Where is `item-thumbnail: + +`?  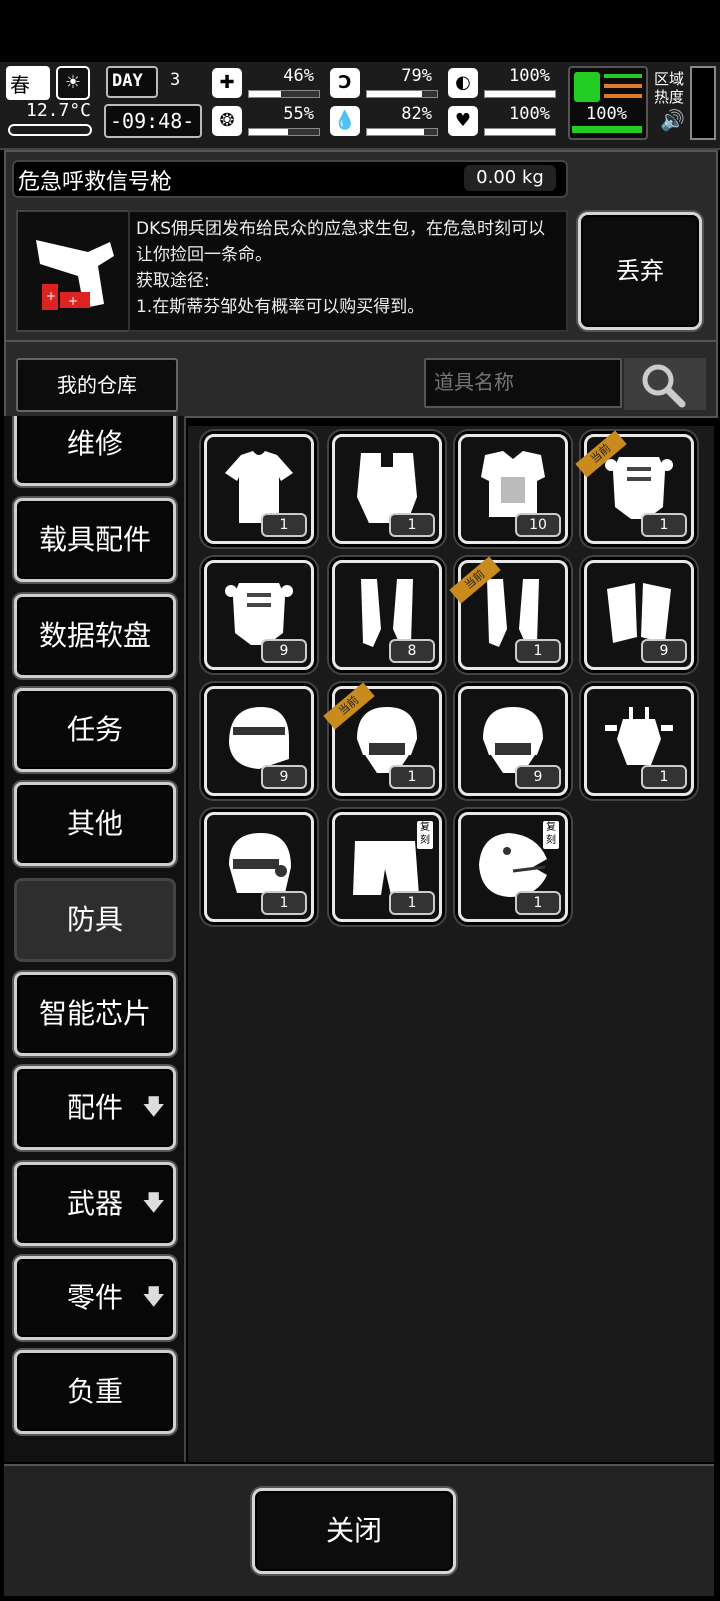 item-thumbnail: + + is located at coordinates (74, 271).